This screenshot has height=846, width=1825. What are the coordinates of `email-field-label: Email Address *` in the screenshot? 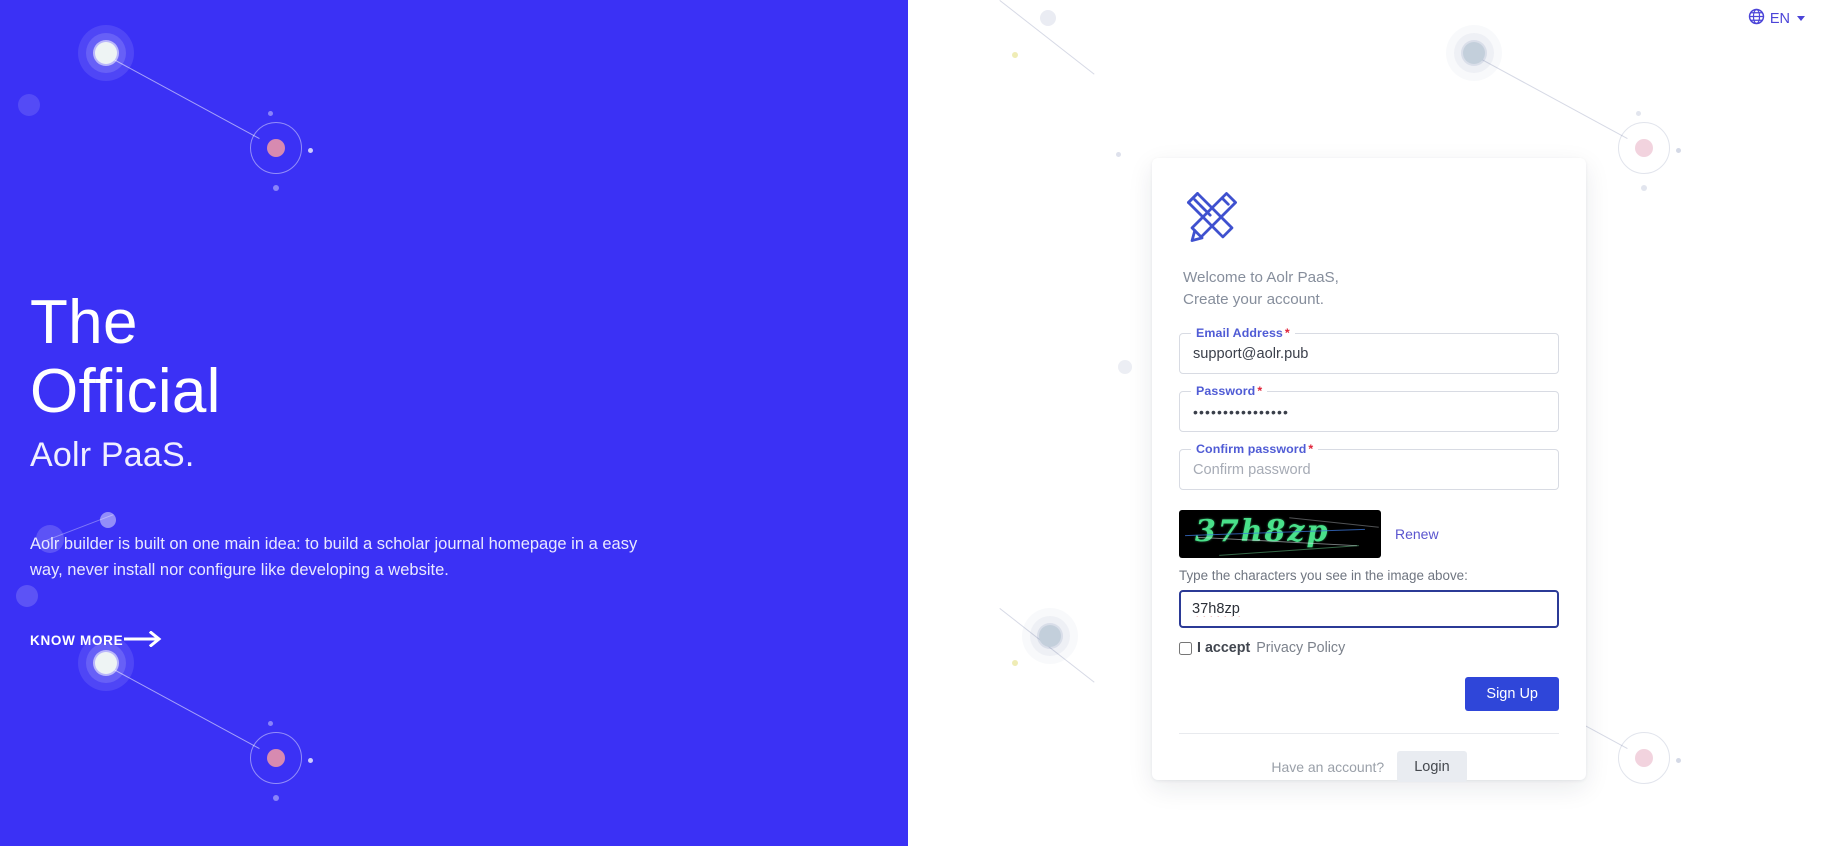 It's located at (1243, 333).